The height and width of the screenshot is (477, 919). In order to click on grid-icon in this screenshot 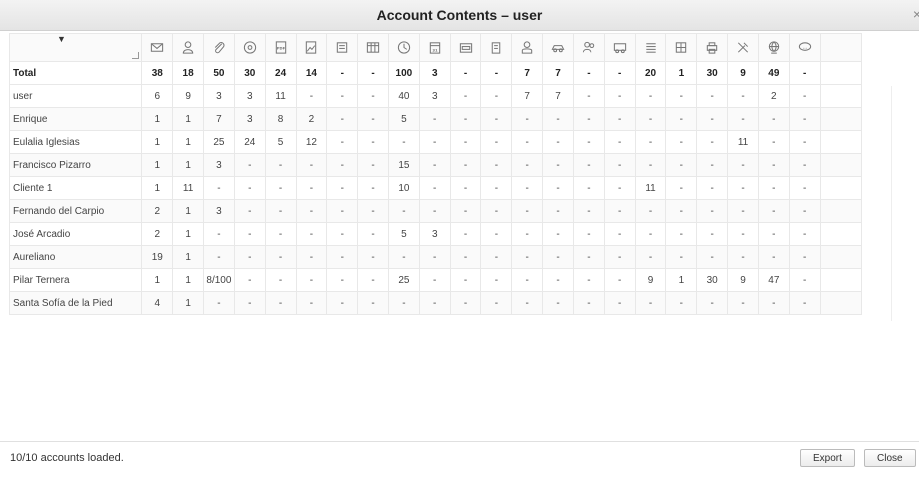, I will do `click(681, 47)`.